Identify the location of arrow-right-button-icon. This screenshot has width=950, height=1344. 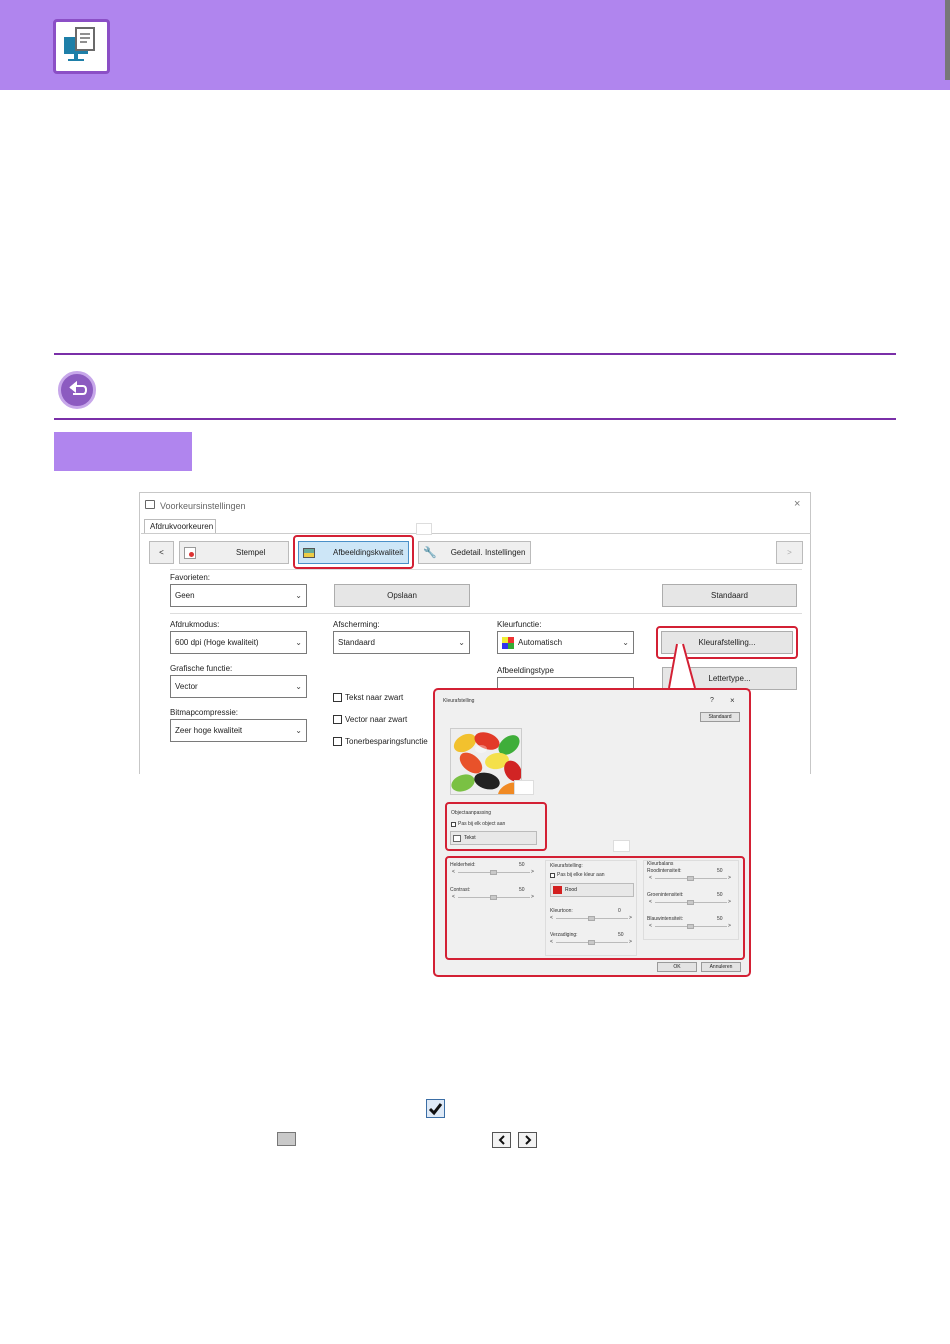
(527, 1140).